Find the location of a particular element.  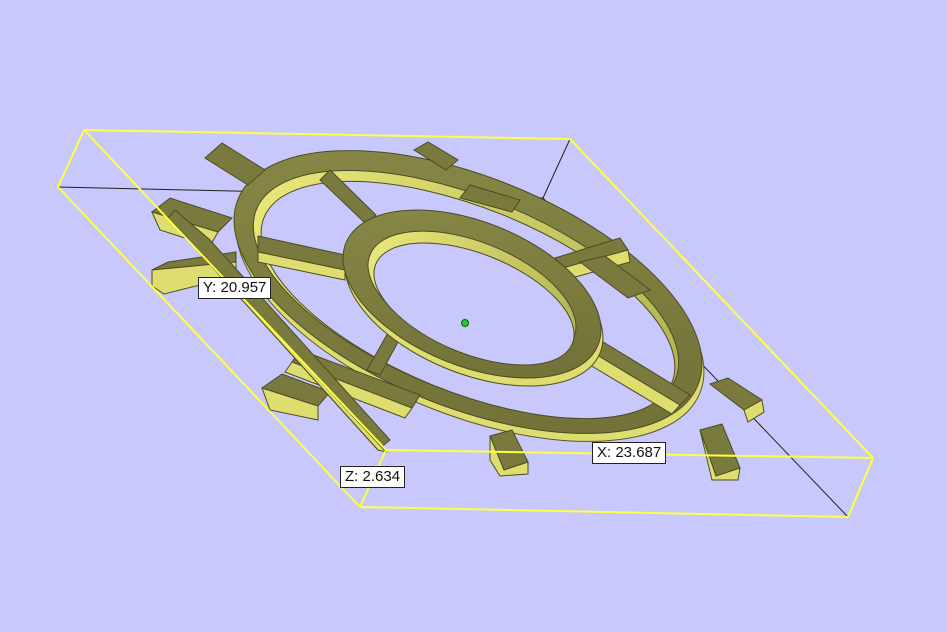

origin-marker is located at coordinates (465, 323).